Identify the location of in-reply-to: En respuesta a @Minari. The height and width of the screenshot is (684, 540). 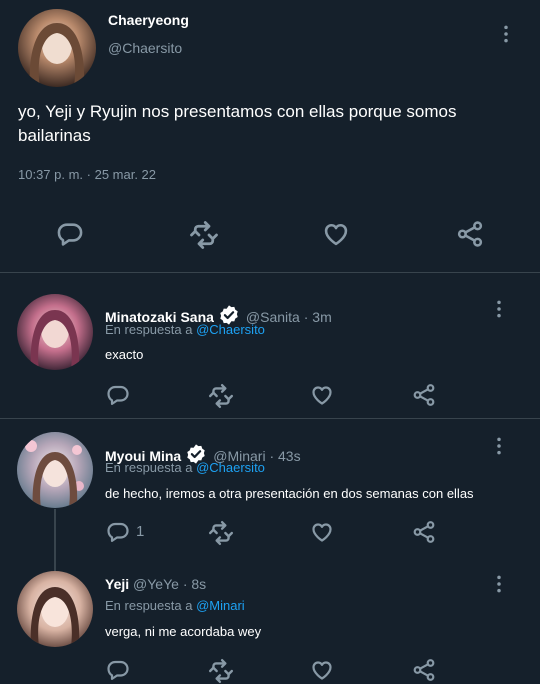
(175, 605).